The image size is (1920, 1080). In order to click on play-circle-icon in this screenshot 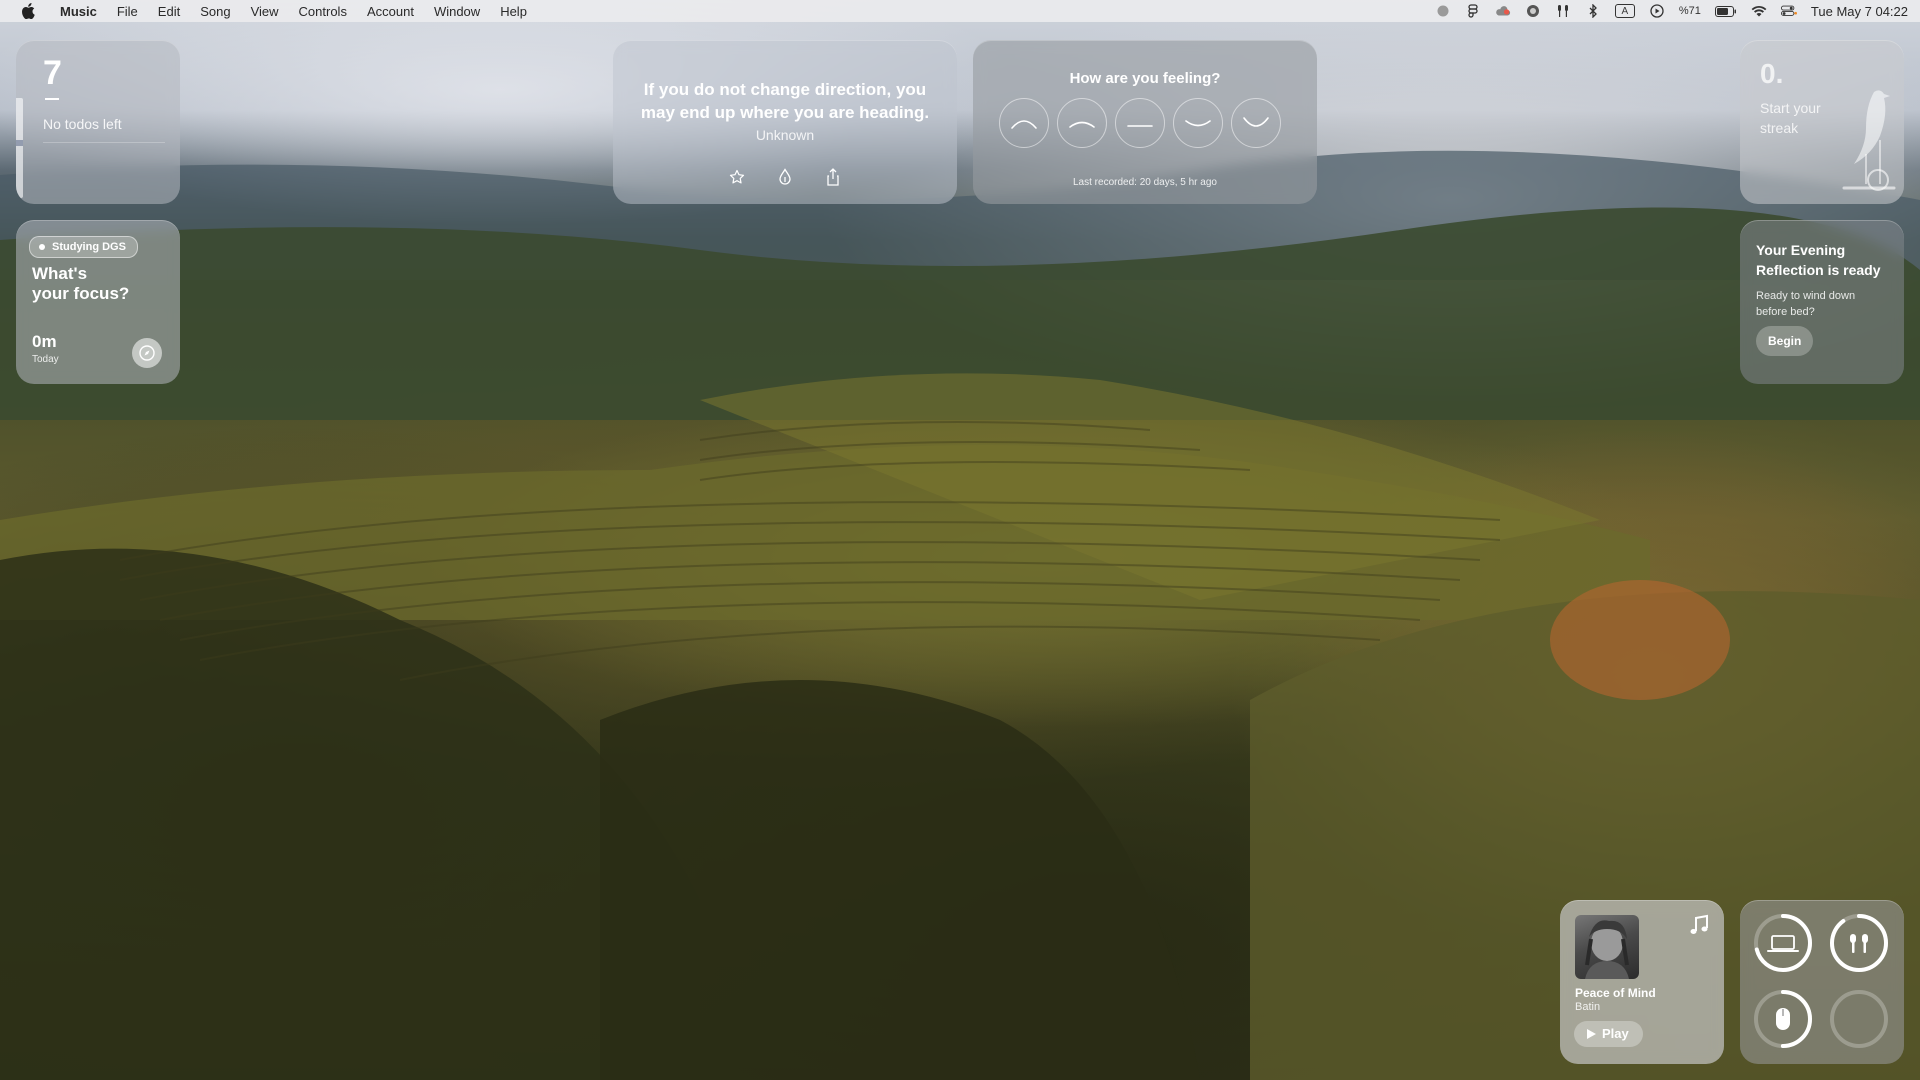, I will do `click(1657, 11)`.